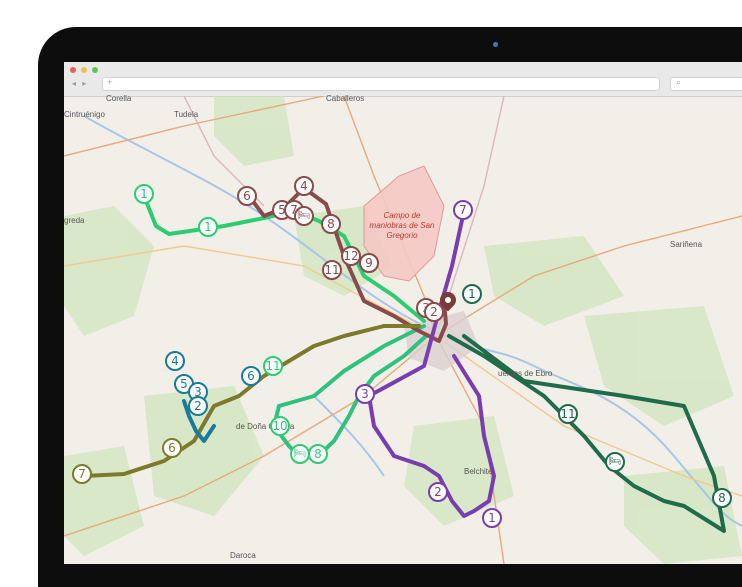  Describe the element at coordinates (243, 555) in the screenshot. I see `place-label: Daroca` at that location.